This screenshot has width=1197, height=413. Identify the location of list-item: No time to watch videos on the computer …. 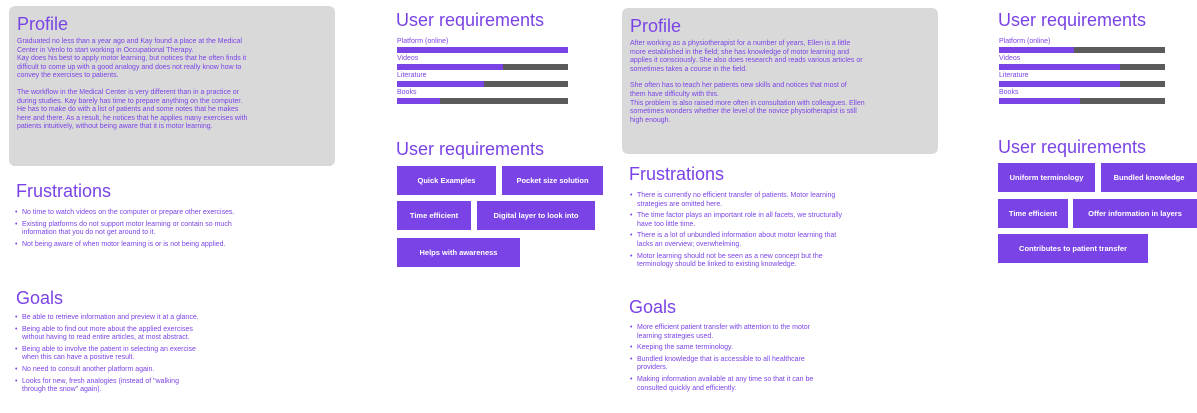
(174, 213).